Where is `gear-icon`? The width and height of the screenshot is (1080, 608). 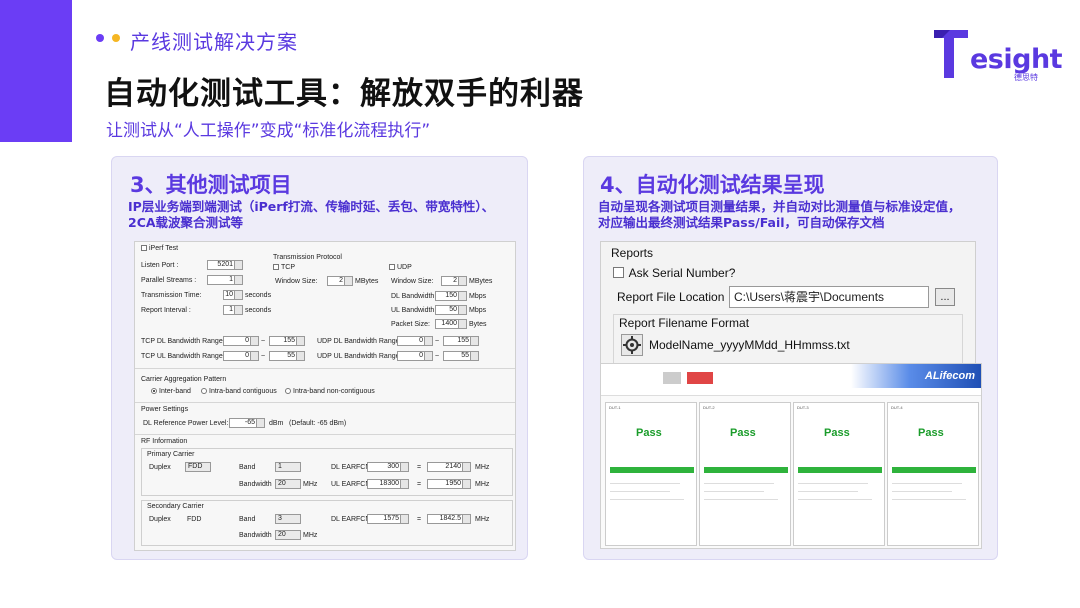 gear-icon is located at coordinates (632, 345).